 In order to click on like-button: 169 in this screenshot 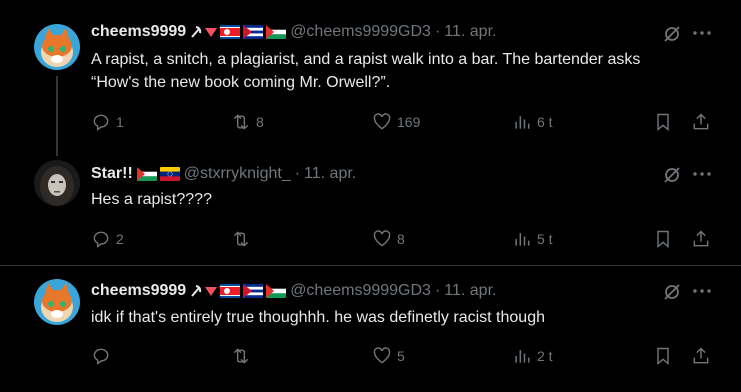, I will do `click(396, 122)`.